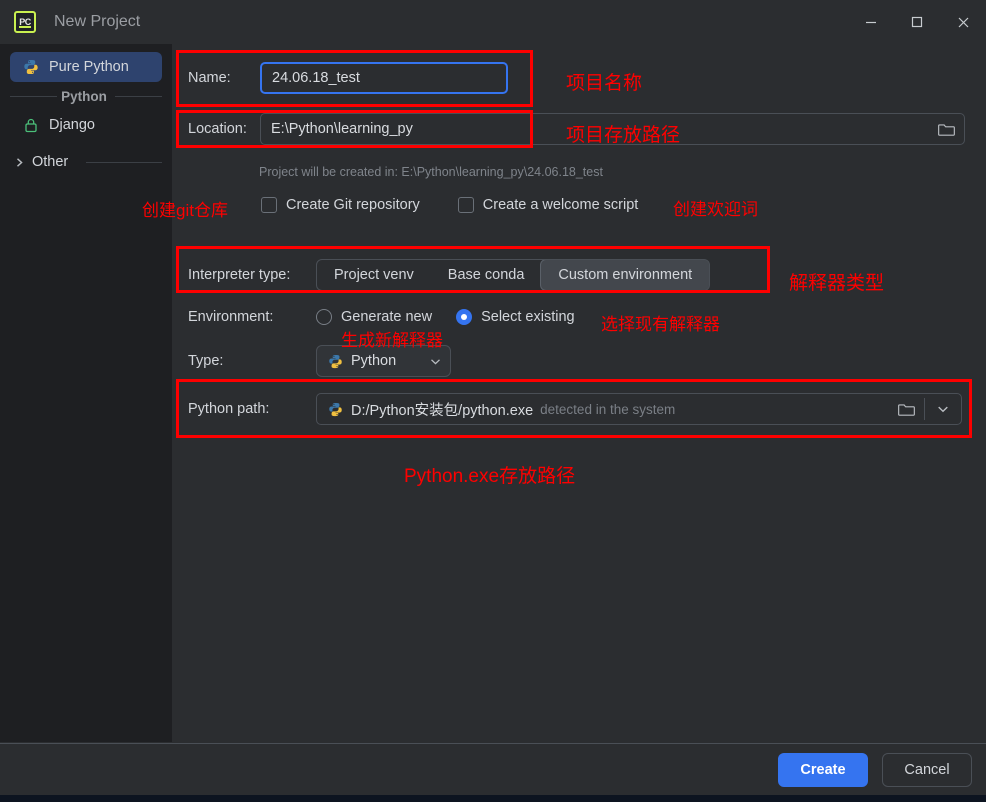 Image resolution: width=986 pixels, height=802 pixels. What do you see at coordinates (392, 340) in the screenshot?
I see `annotation-generate-new: 生成新解释器` at bounding box center [392, 340].